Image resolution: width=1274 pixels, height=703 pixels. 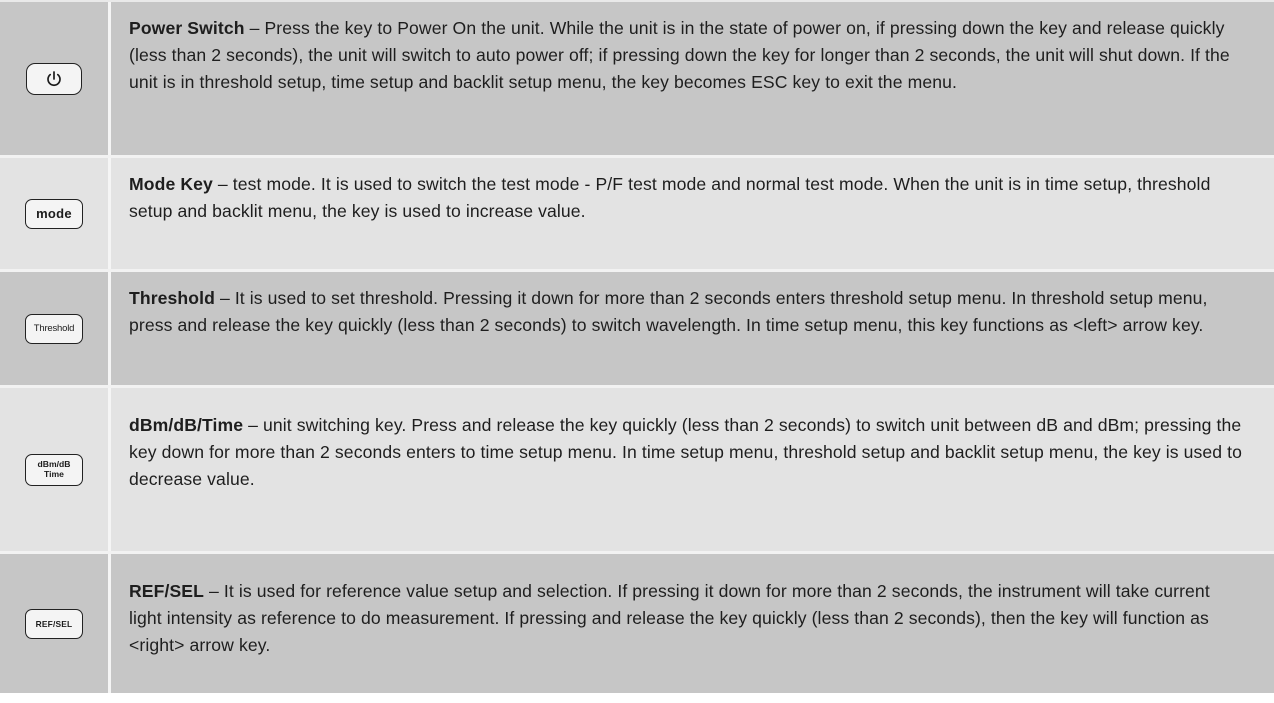 I want to click on key-icon-cell: Threshold, so click(x=55, y=328).